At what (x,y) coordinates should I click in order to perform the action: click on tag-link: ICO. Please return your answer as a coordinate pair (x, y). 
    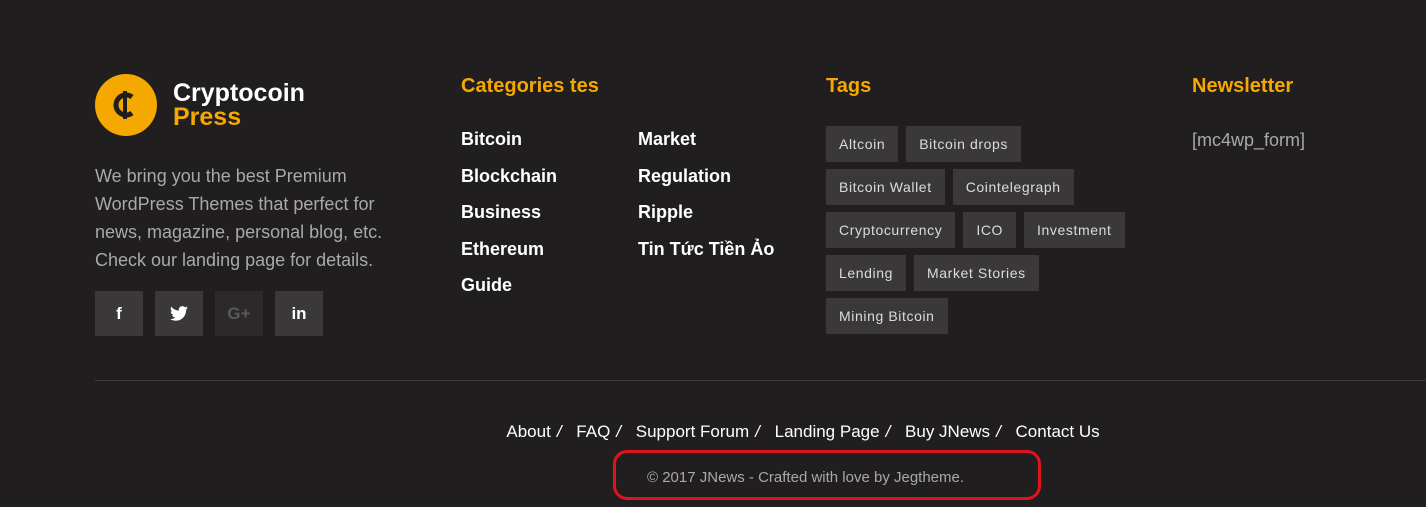
    Looking at the image, I should click on (990, 230).